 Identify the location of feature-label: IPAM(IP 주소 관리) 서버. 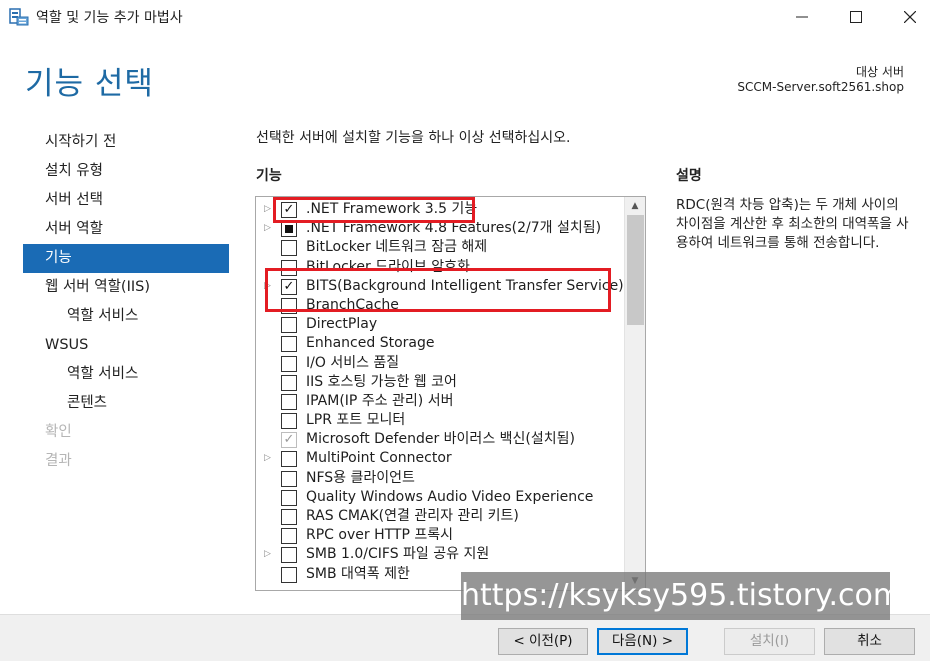
(380, 400).